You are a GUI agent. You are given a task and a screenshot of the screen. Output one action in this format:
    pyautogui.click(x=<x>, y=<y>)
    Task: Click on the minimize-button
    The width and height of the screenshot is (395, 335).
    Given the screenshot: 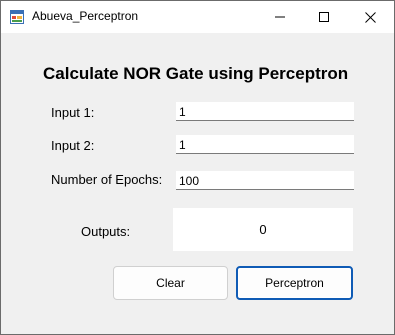 What is the action you would take?
    pyautogui.click(x=280, y=17)
    